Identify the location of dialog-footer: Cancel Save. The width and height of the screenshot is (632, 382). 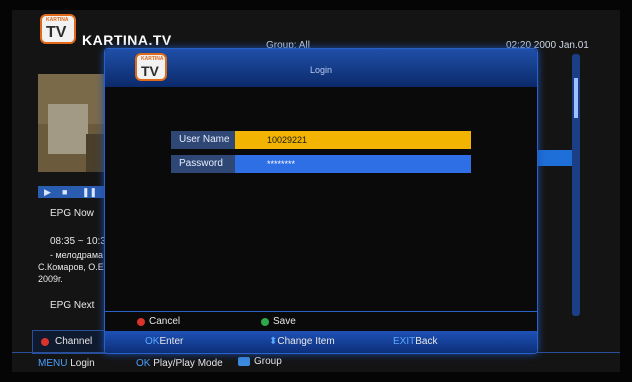
(321, 321).